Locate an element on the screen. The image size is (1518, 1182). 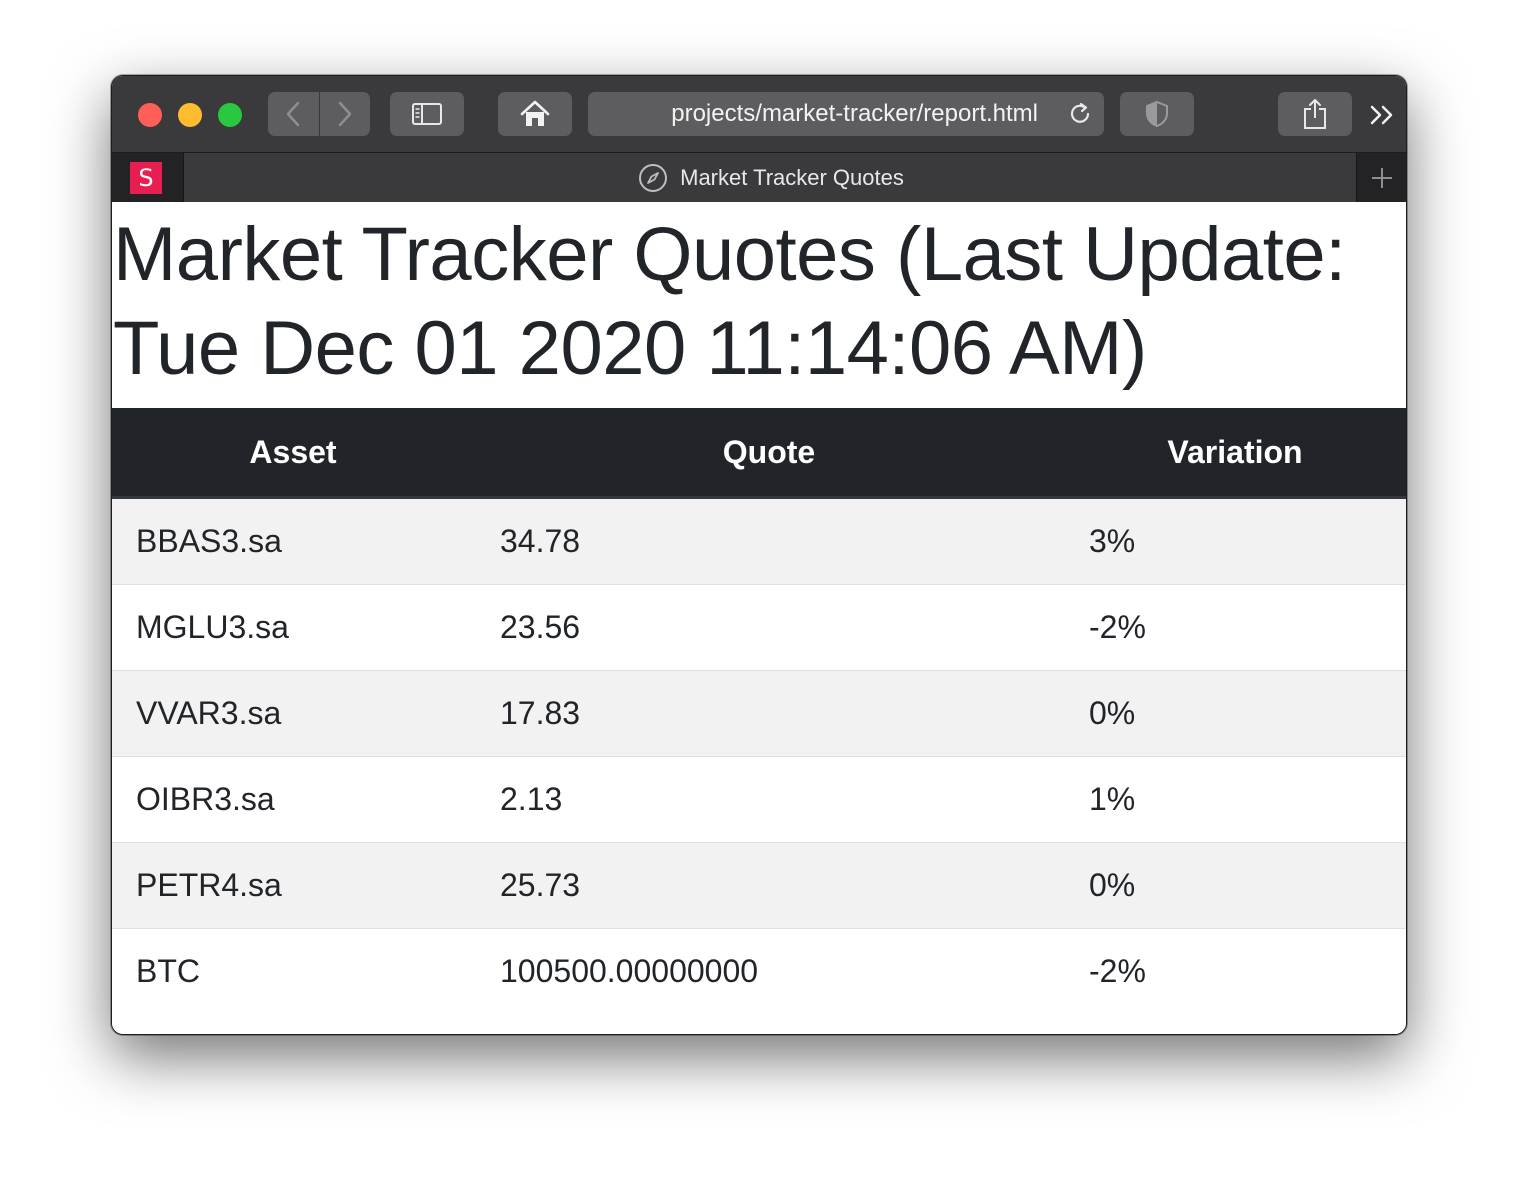
table-row: VVAR3.sa 17.83 0% is located at coordinates (759, 713).